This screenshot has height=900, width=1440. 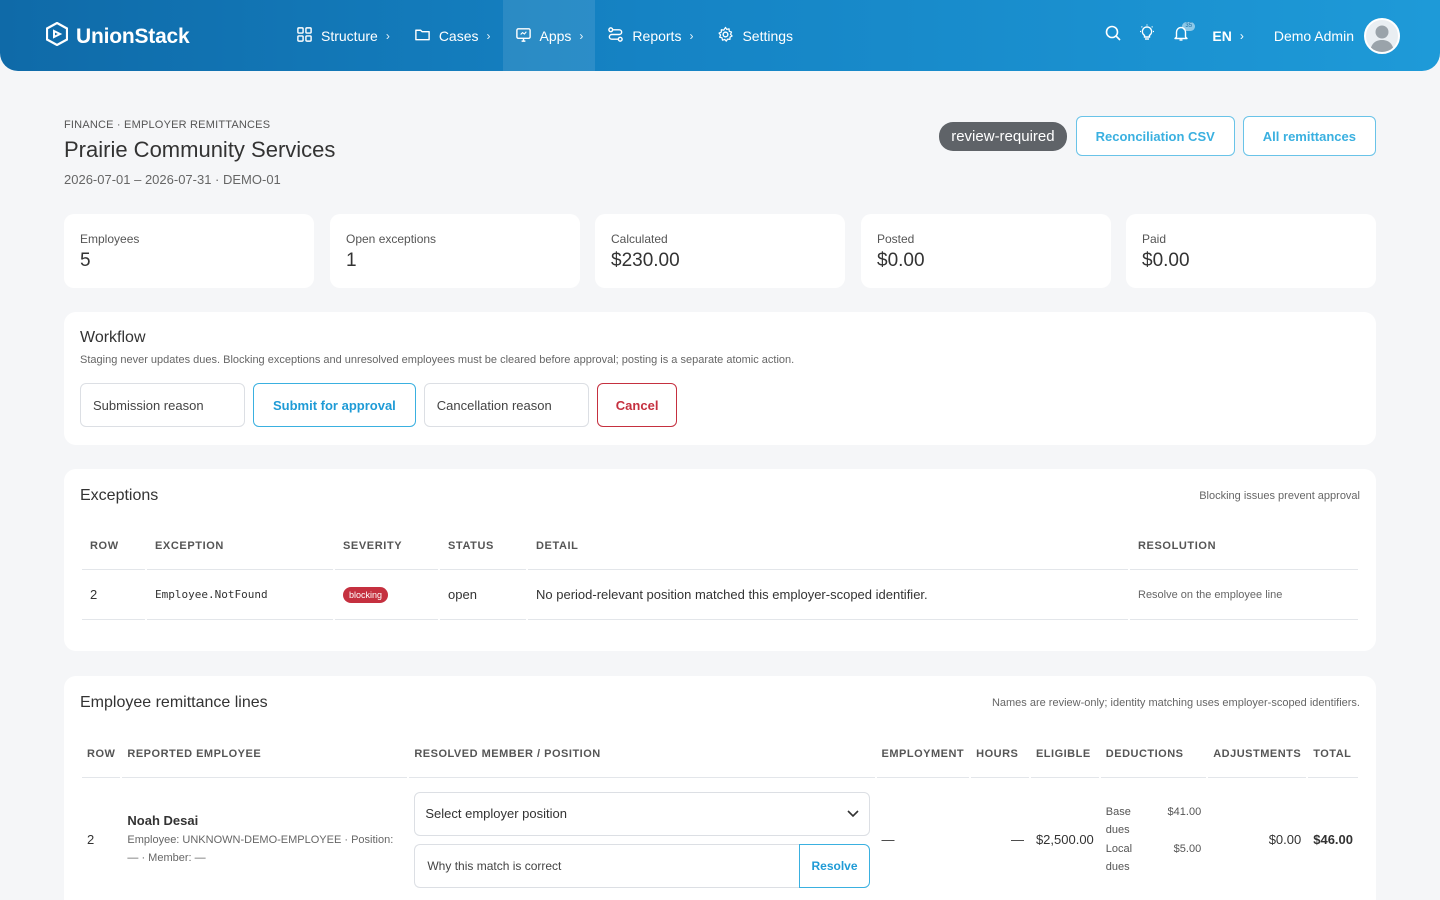 I want to click on nav-label-structure: Structure, so click(x=349, y=35).